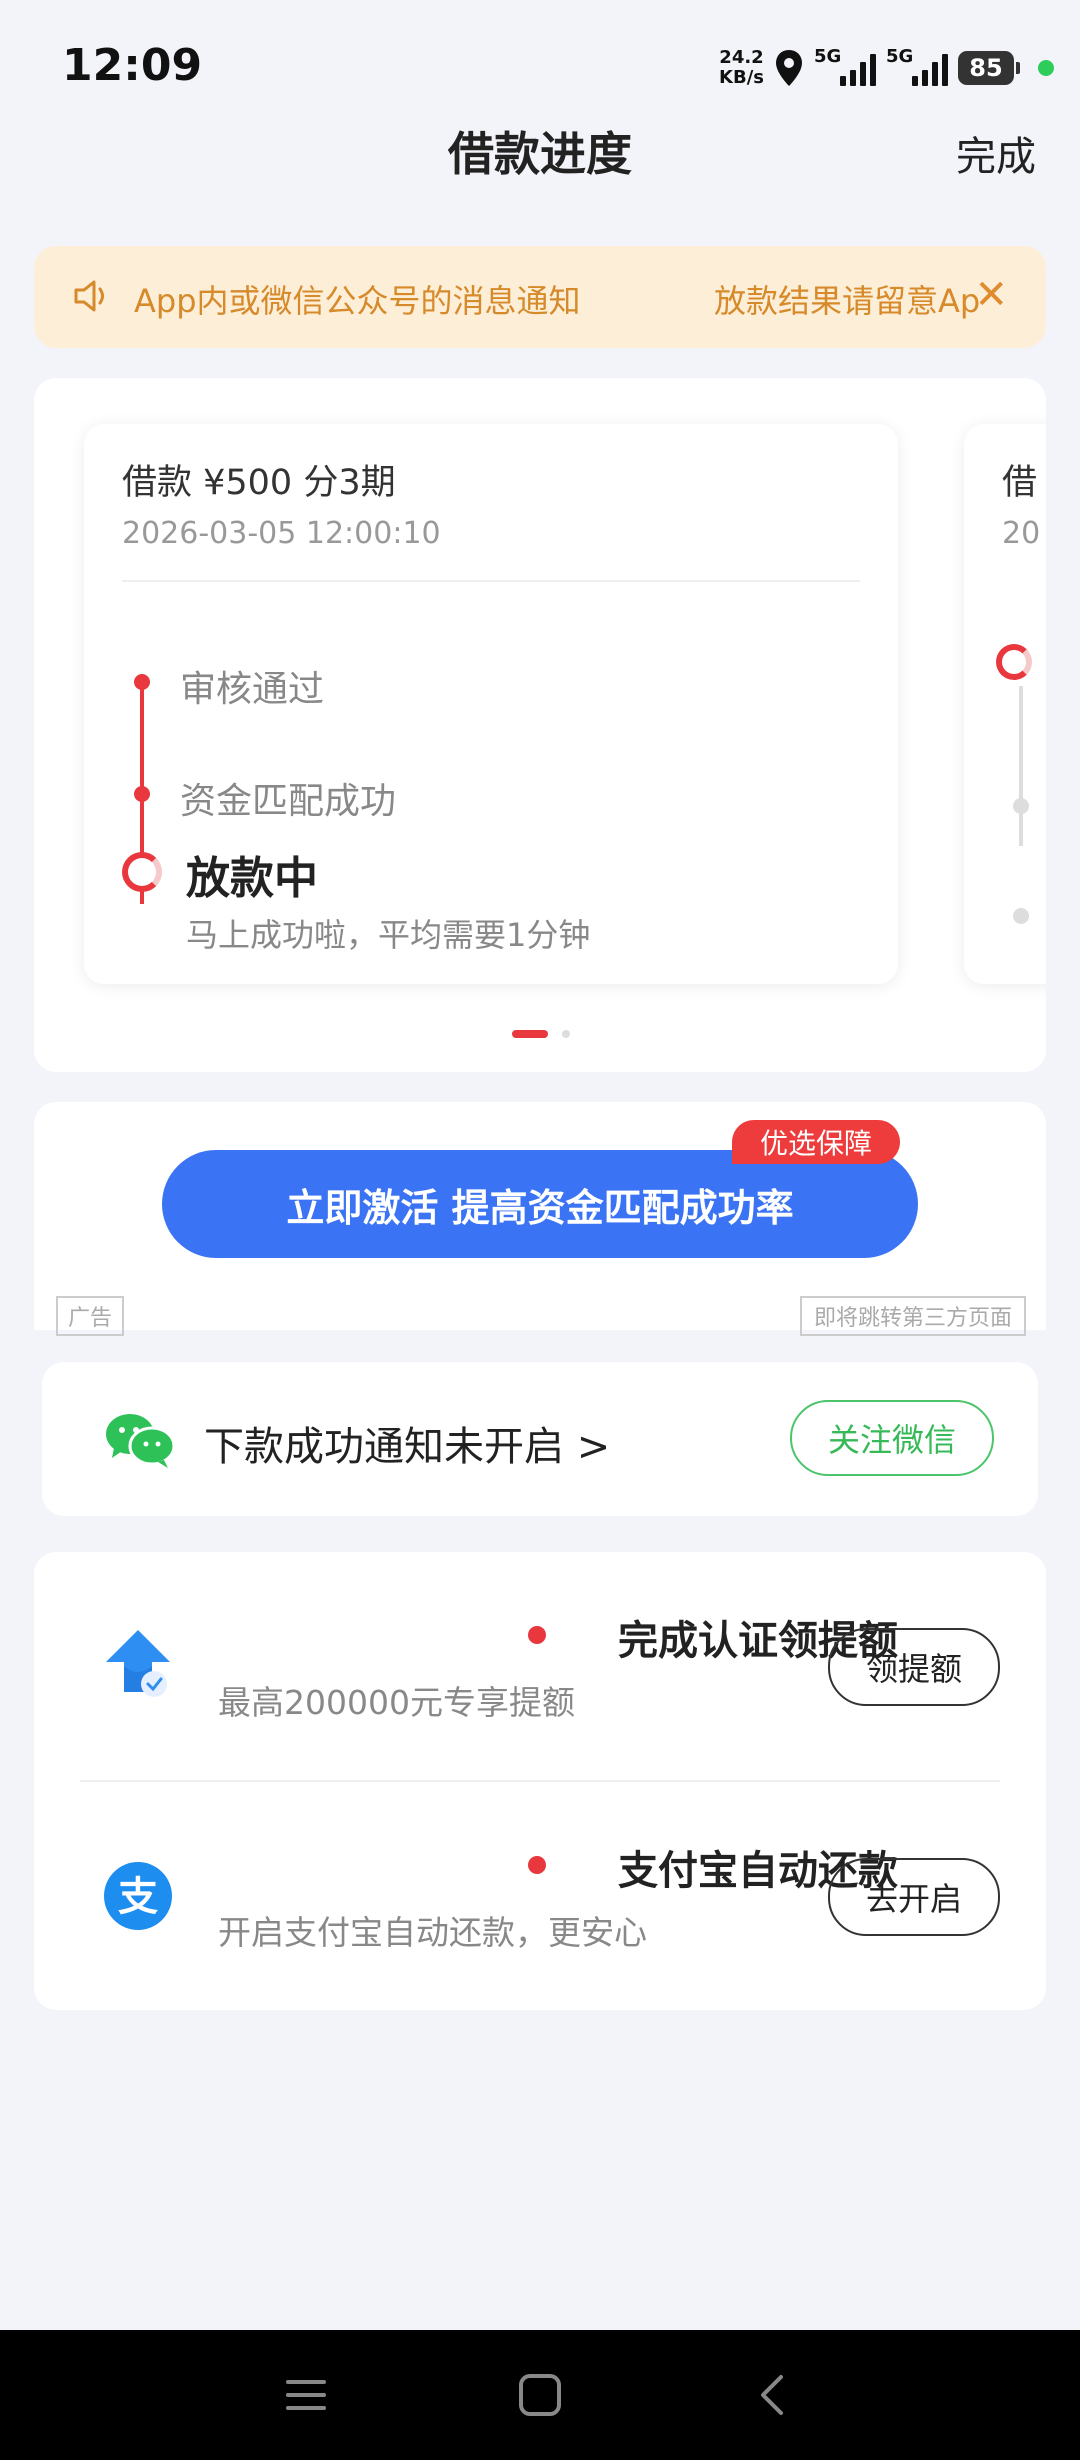 Image resolution: width=1080 pixels, height=2460 pixels. I want to click on loan-card-next: 借 20, so click(1005, 704).